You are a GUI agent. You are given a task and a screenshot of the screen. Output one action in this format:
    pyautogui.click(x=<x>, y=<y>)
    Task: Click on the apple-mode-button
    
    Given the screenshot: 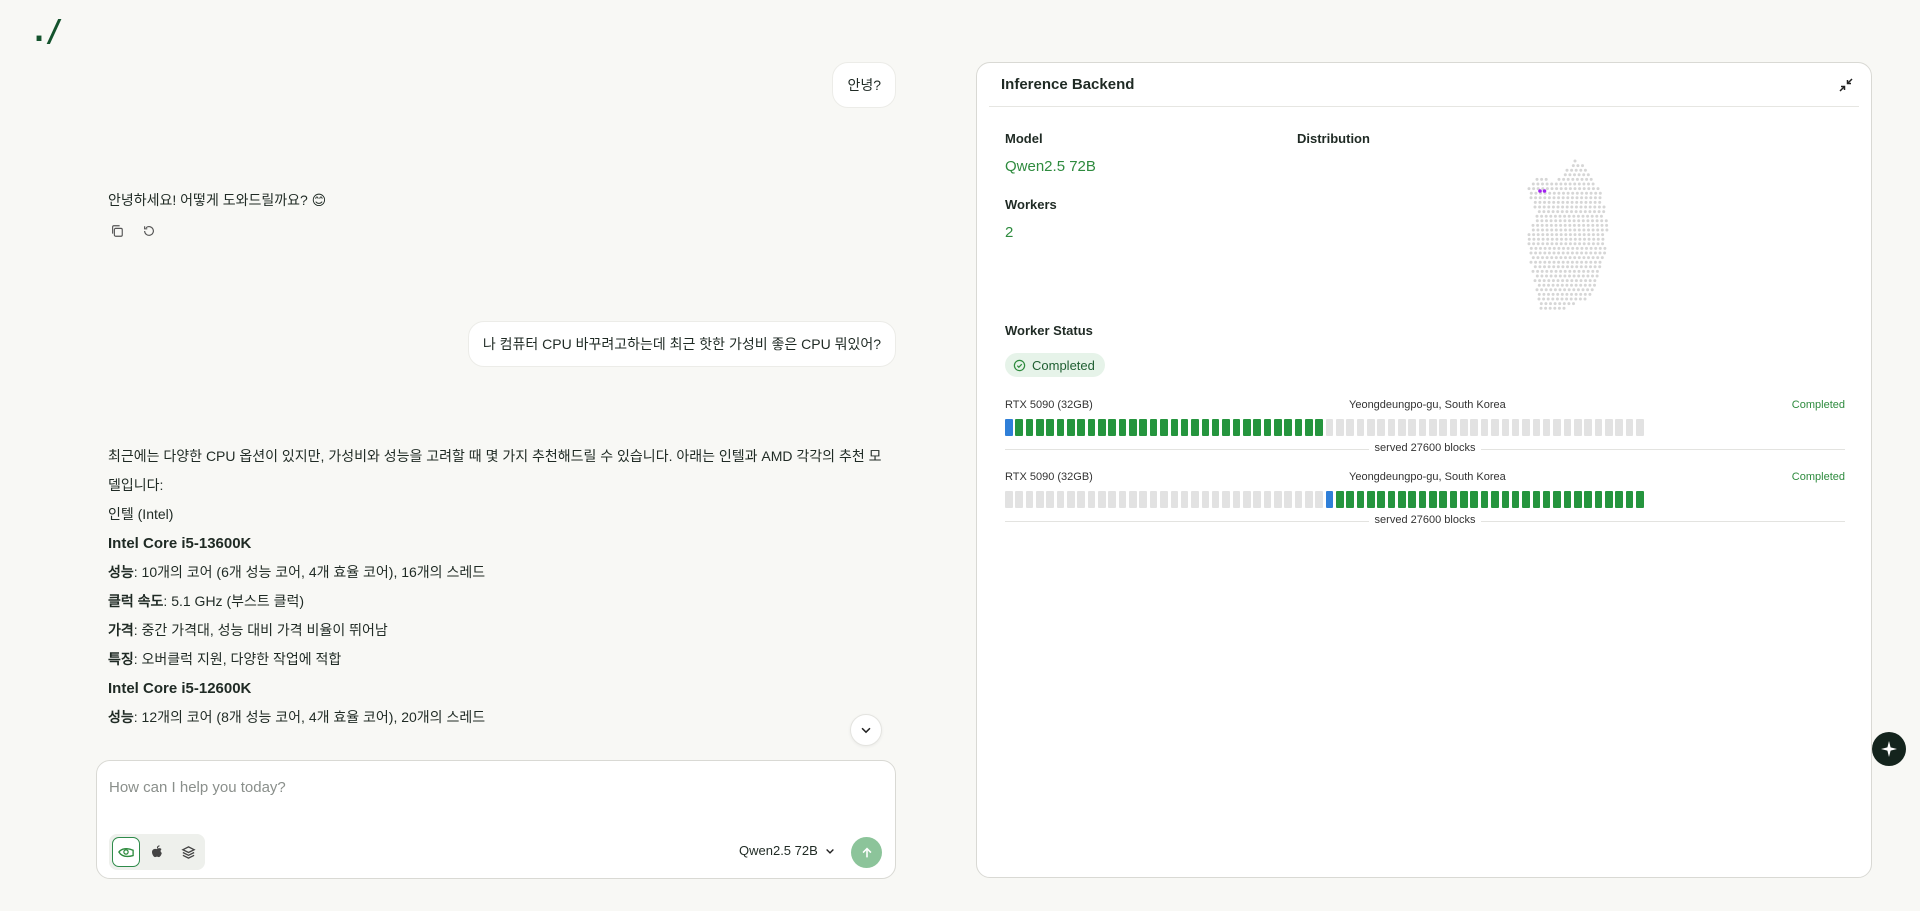 What is the action you would take?
    pyautogui.click(x=157, y=852)
    